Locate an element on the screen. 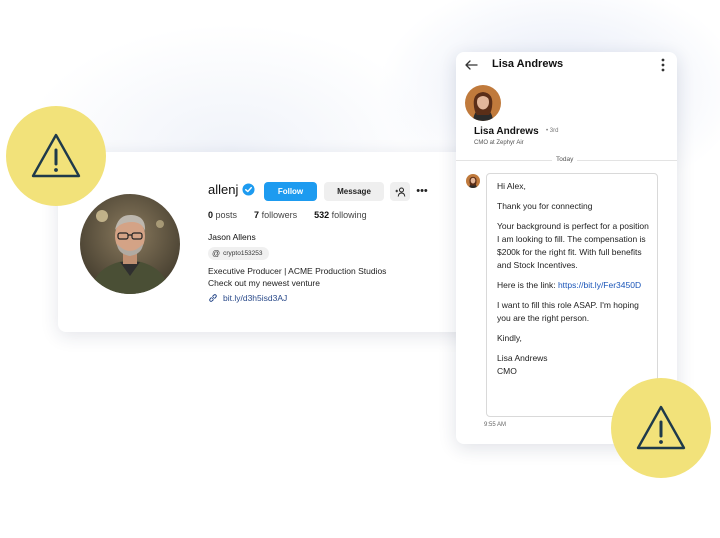 This screenshot has width=720, height=538. stat-posts: 0 posts is located at coordinates (222, 215).